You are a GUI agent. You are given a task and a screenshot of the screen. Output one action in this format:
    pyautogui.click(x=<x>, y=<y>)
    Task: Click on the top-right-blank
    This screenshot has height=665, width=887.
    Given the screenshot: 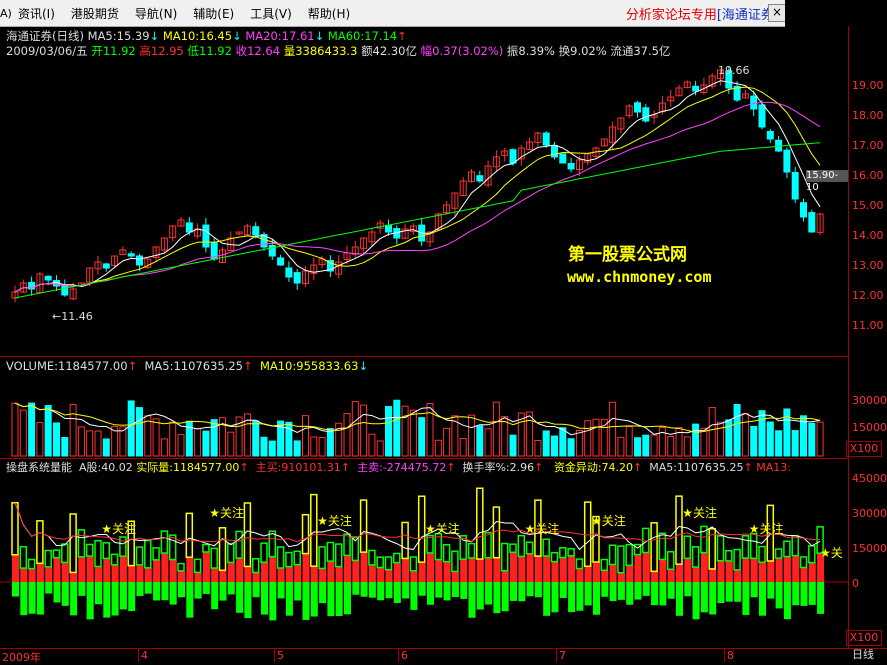 What is the action you would take?
    pyautogui.click(x=836, y=13)
    